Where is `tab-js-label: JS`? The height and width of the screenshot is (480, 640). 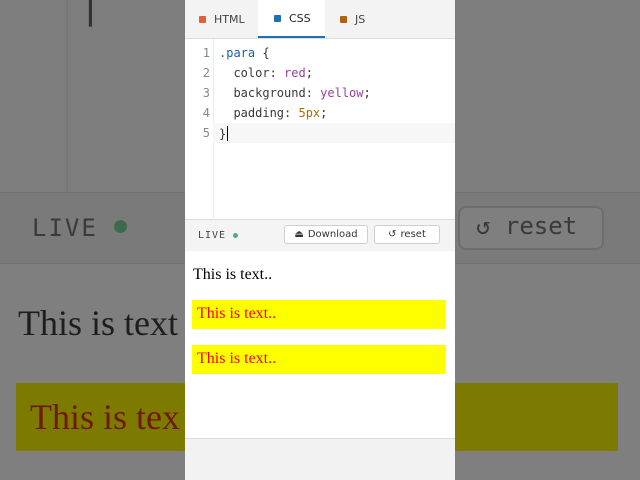 tab-js-label: JS is located at coordinates (360, 19).